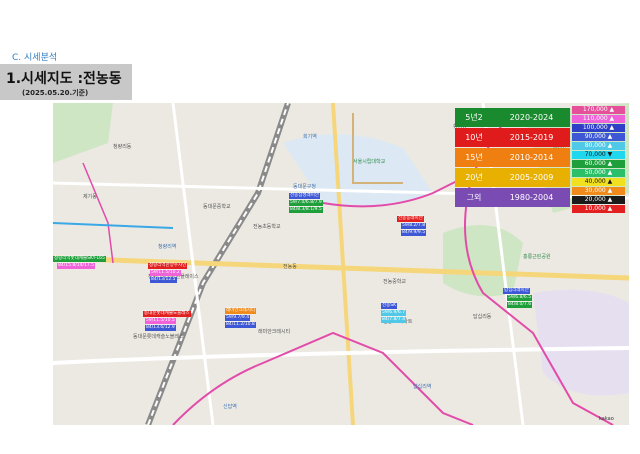 The height and width of the screenshot is (454, 640). I want to click on price-legend-item: 10,000 ▲, so click(598, 209).